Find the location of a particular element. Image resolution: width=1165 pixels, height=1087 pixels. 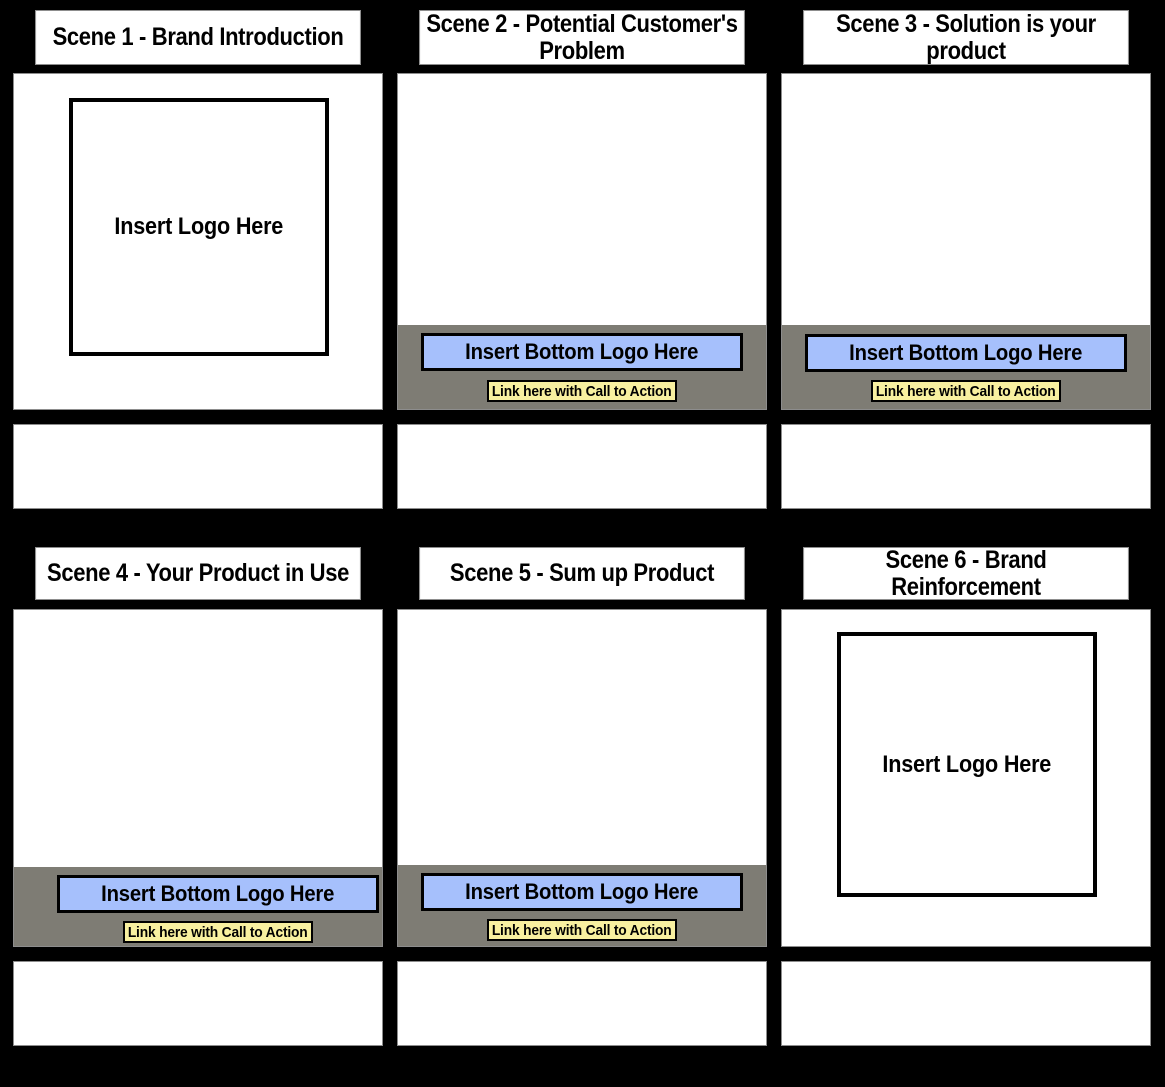

scene-6-notes is located at coordinates (966, 1003).